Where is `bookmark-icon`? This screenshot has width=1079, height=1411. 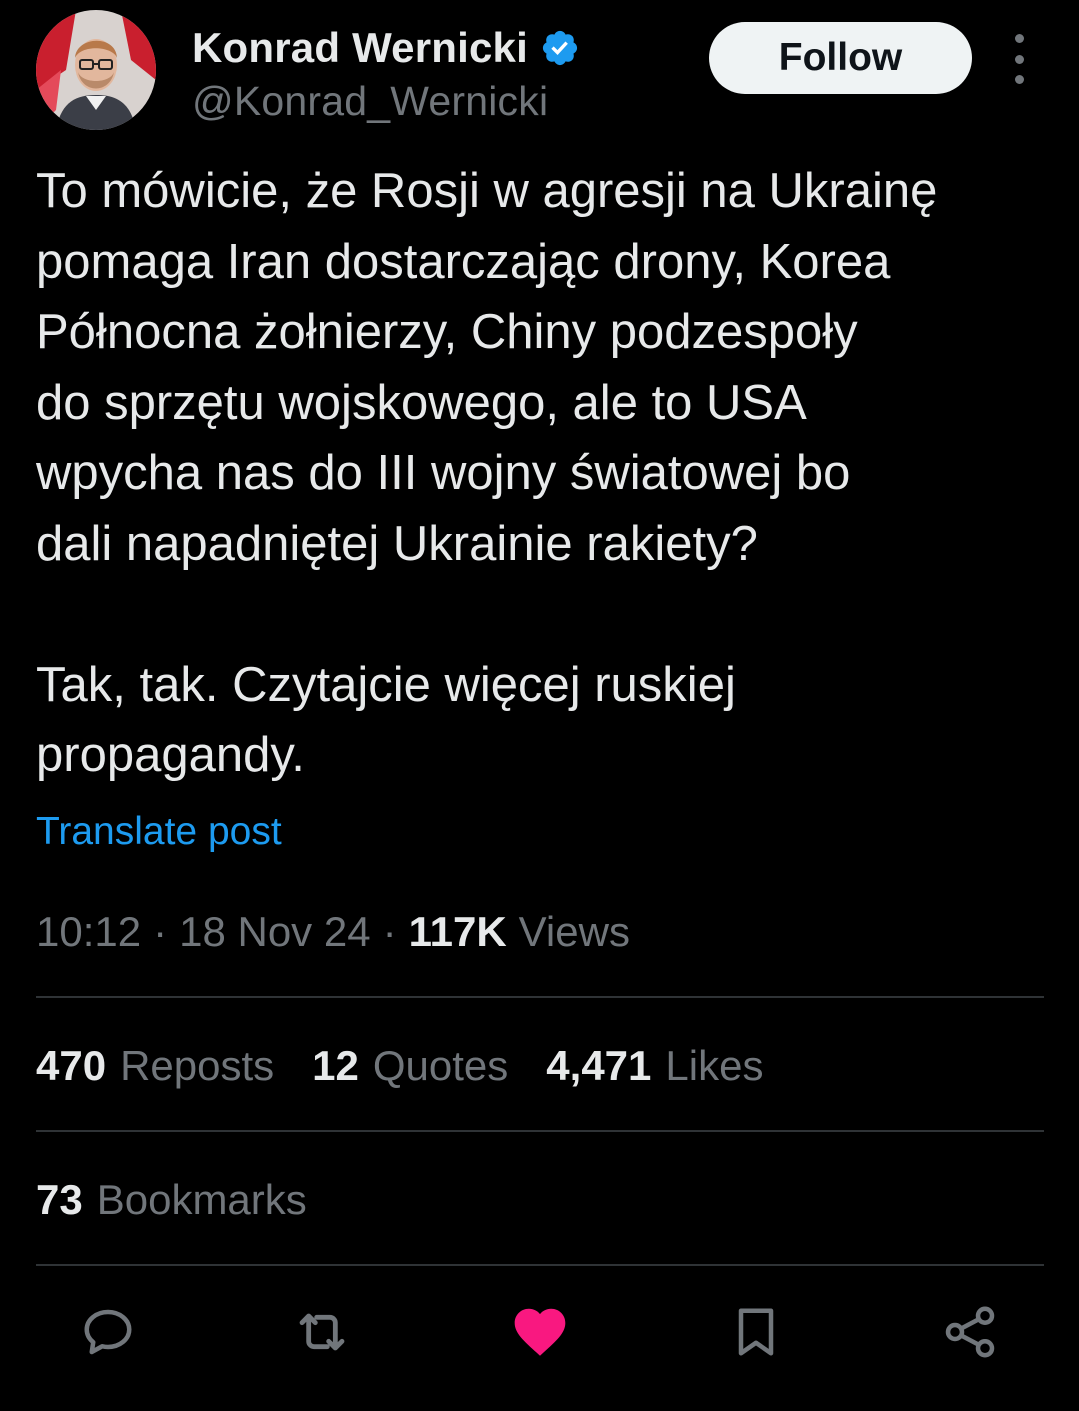 bookmark-icon is located at coordinates (756, 1332).